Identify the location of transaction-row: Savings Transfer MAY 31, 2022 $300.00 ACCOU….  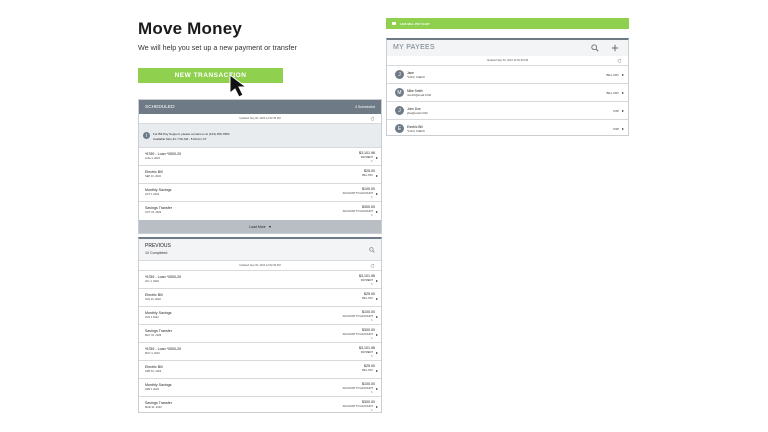
(260, 333).